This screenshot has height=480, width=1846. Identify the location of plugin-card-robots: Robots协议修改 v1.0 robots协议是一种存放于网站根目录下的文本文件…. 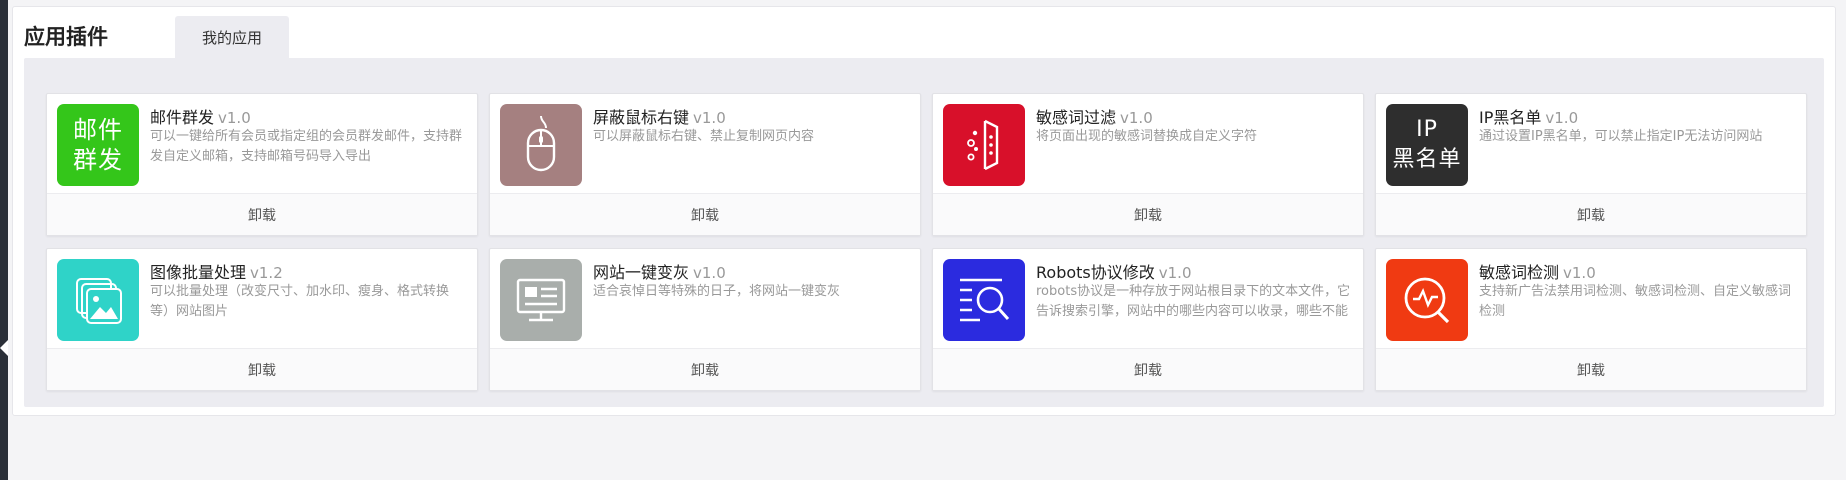
(1148, 319).